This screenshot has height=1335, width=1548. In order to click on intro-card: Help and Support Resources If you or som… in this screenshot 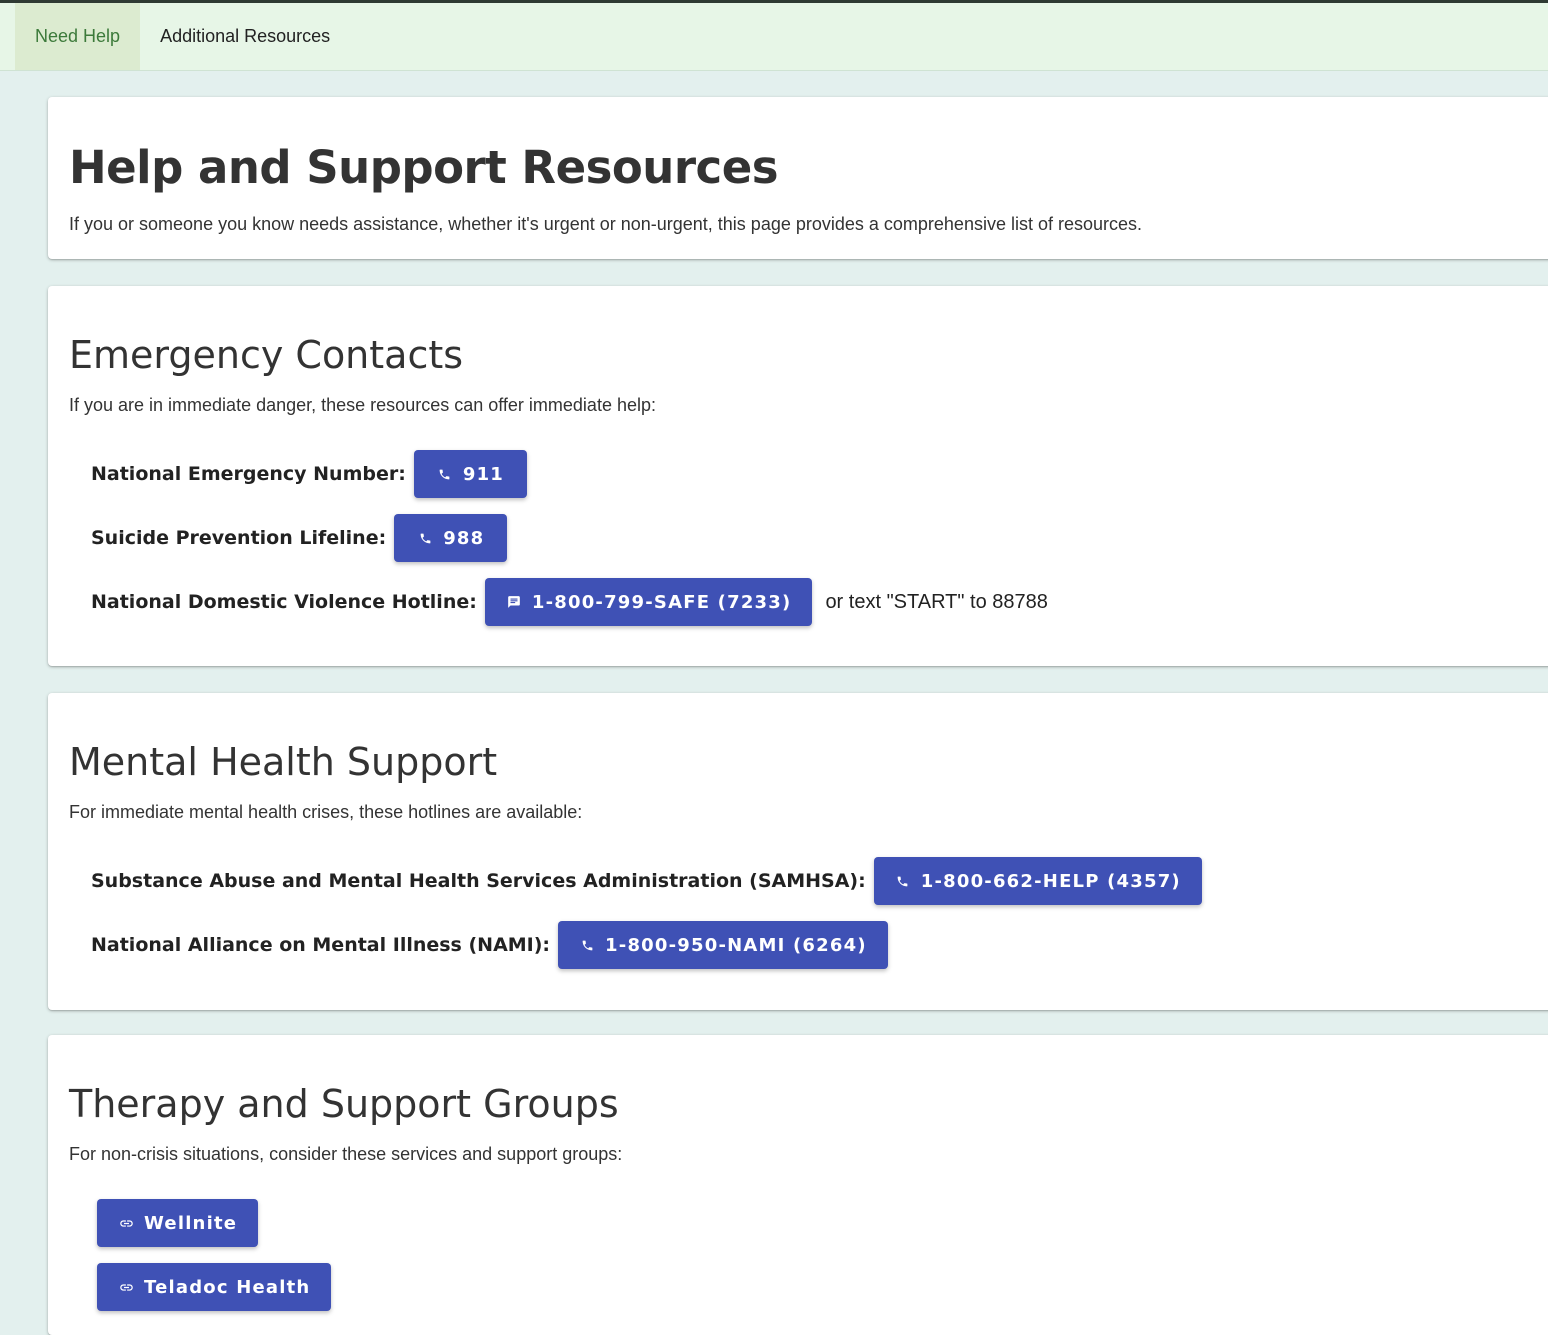, I will do `click(798, 178)`.